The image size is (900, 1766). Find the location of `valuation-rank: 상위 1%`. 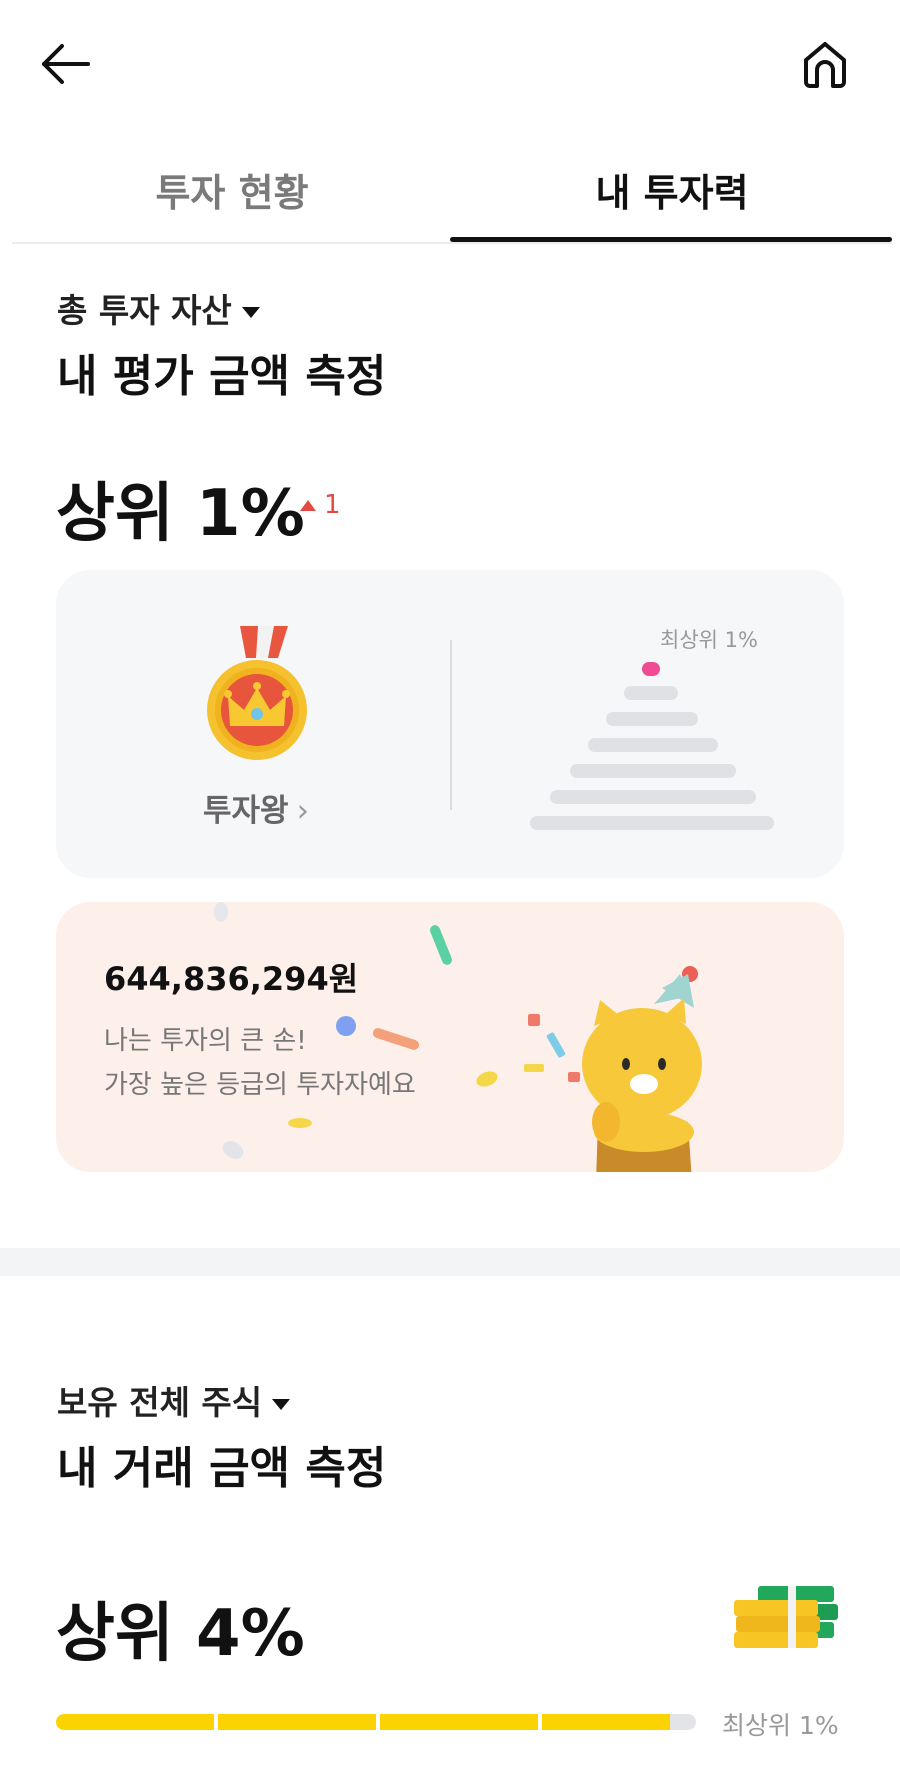

valuation-rank: 상위 1% is located at coordinates (180, 514).